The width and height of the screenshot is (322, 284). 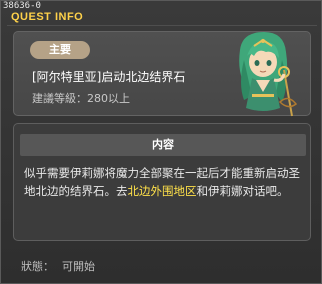 I want to click on quest-level-value: 280以上, so click(x=108, y=98).